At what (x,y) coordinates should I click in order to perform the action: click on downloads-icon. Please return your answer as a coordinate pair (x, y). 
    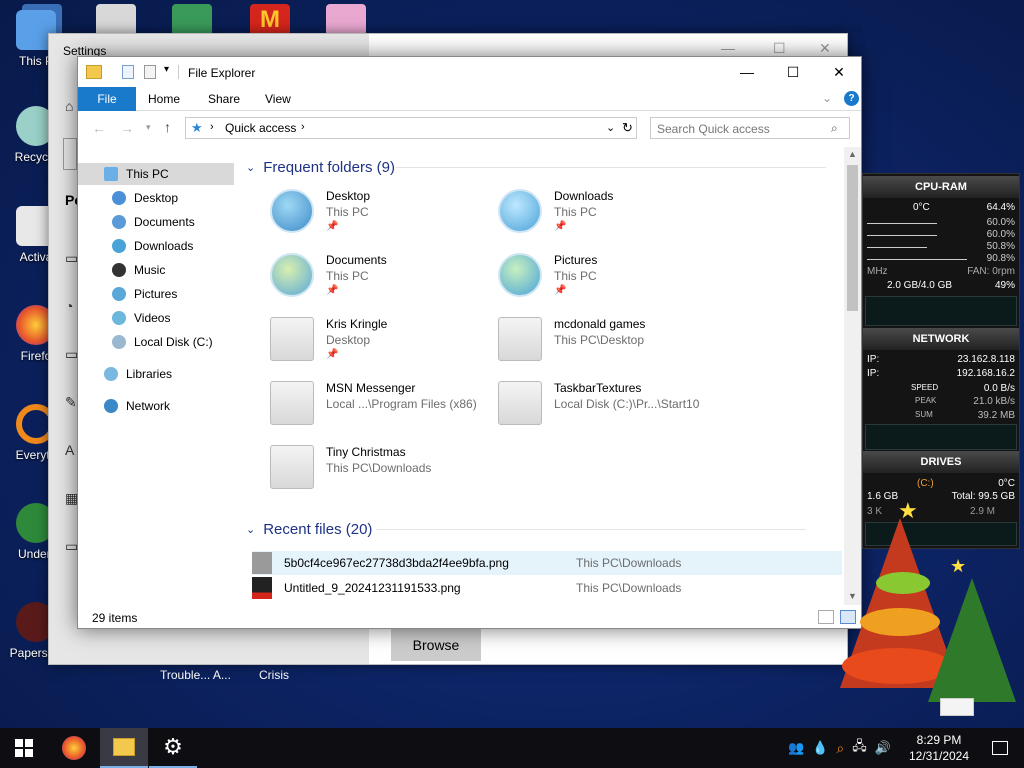
    Looking at the image, I should click on (119, 246).